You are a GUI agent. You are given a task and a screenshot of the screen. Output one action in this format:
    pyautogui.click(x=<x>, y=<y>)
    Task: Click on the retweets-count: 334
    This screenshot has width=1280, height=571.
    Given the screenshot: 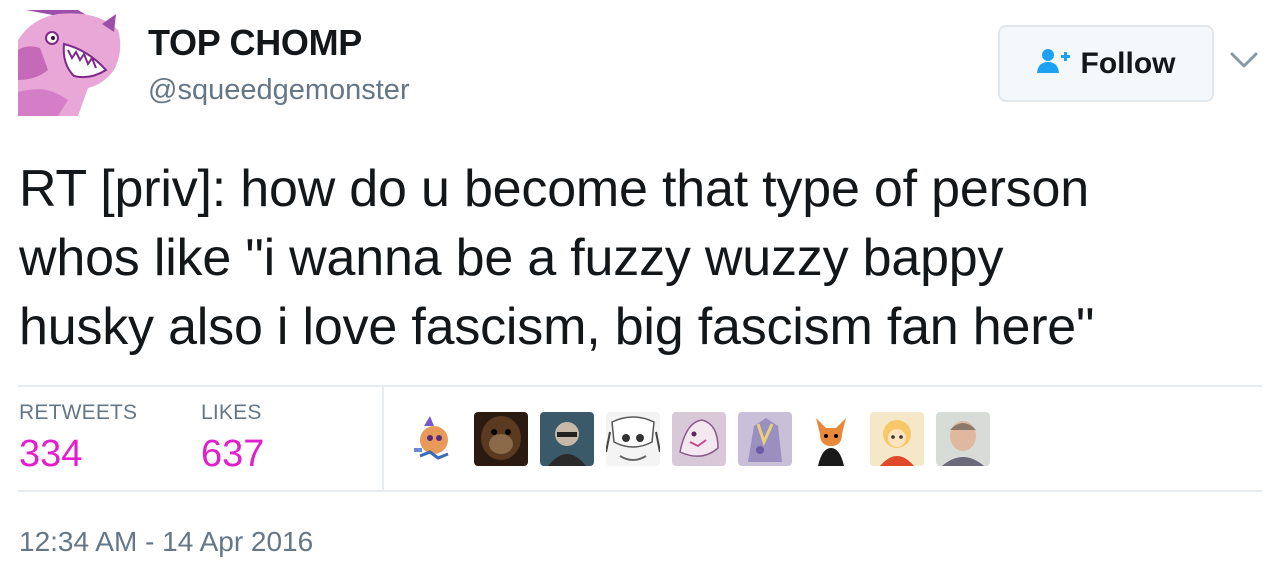 What is the action you would take?
    pyautogui.click(x=51, y=454)
    